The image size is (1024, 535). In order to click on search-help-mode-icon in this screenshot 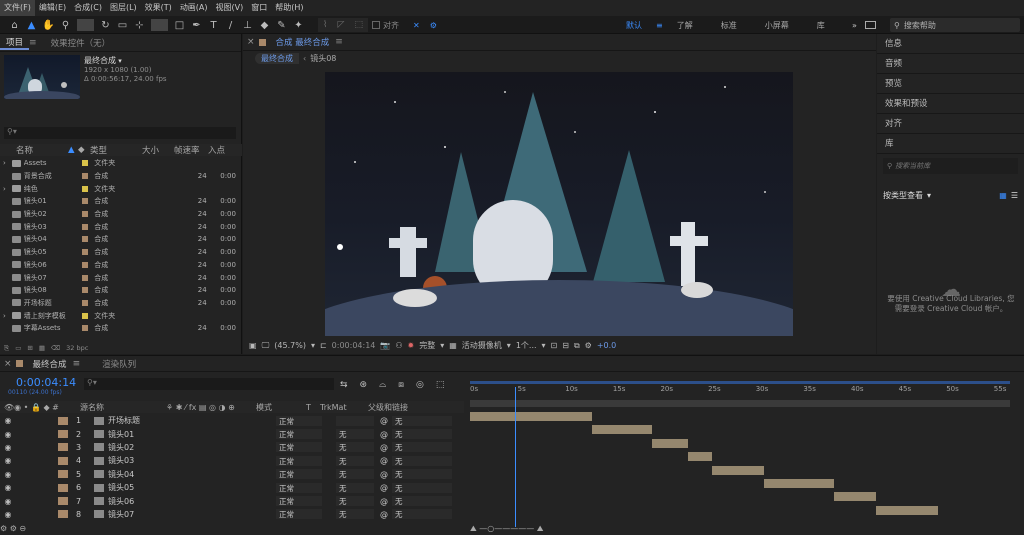, I will do `click(870, 25)`.